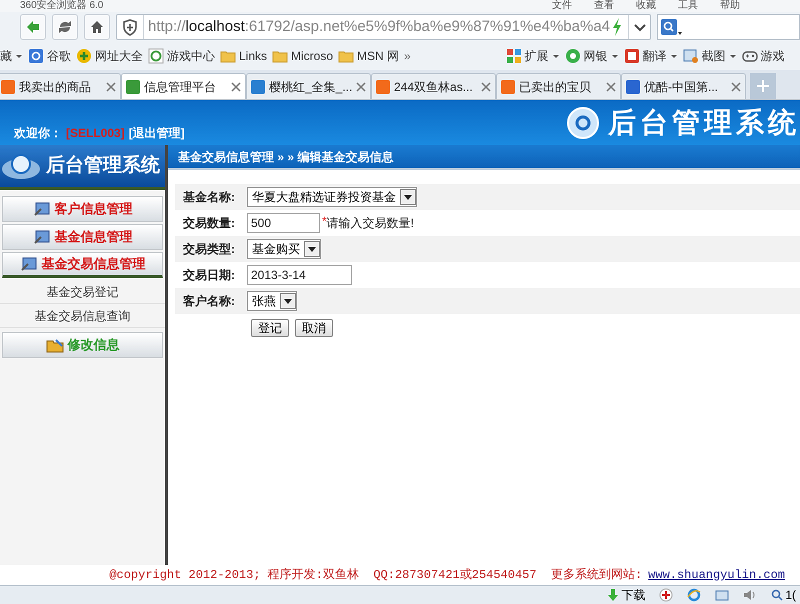 The height and width of the screenshot is (604, 800). Describe the element at coordinates (370, 223) in the screenshot. I see `hint-text: 请输入交易数量!` at that location.